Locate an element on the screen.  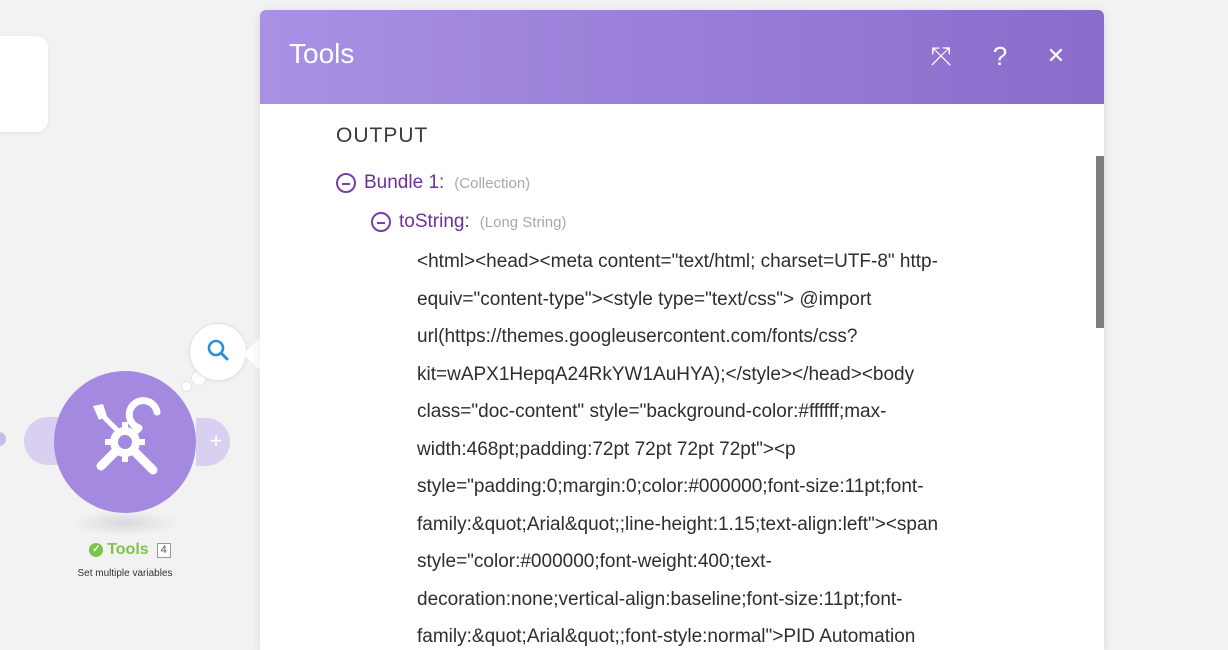
tools-module is located at coordinates (125, 442).